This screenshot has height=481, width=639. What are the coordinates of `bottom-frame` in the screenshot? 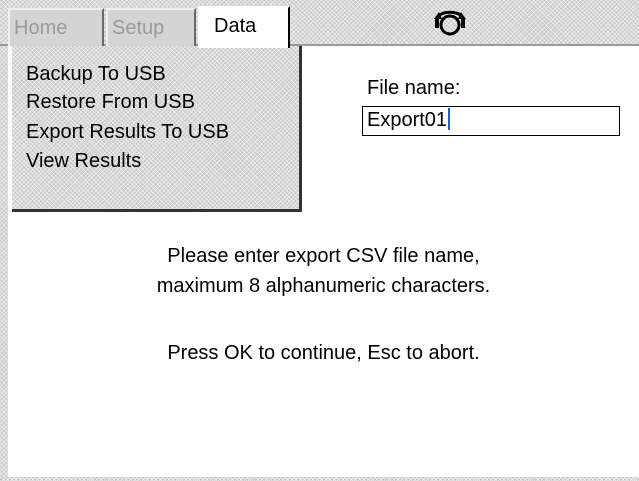 It's located at (319, 479).